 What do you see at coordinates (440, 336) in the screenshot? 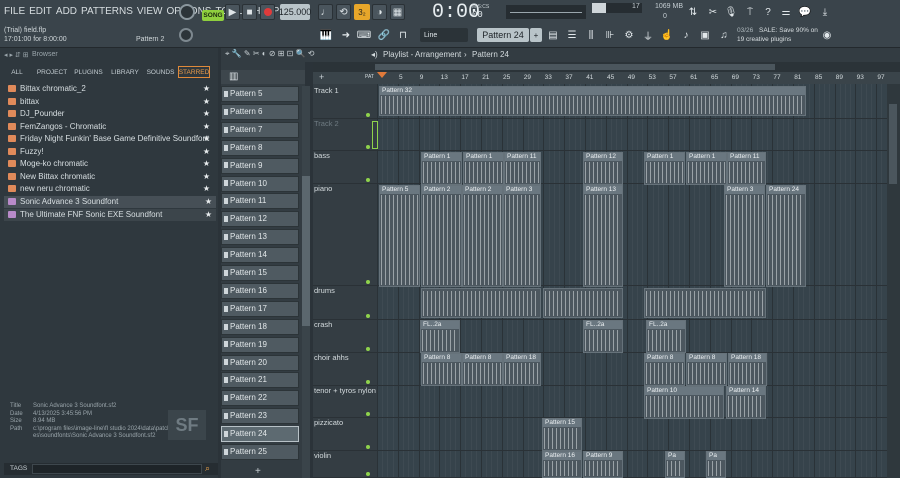
I see `playlist-clip: FL..2a` at bounding box center [440, 336].